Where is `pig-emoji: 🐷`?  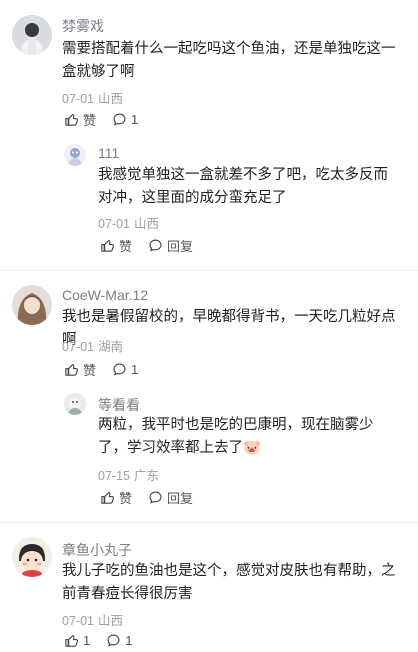
pig-emoji: 🐷 is located at coordinates (252, 448).